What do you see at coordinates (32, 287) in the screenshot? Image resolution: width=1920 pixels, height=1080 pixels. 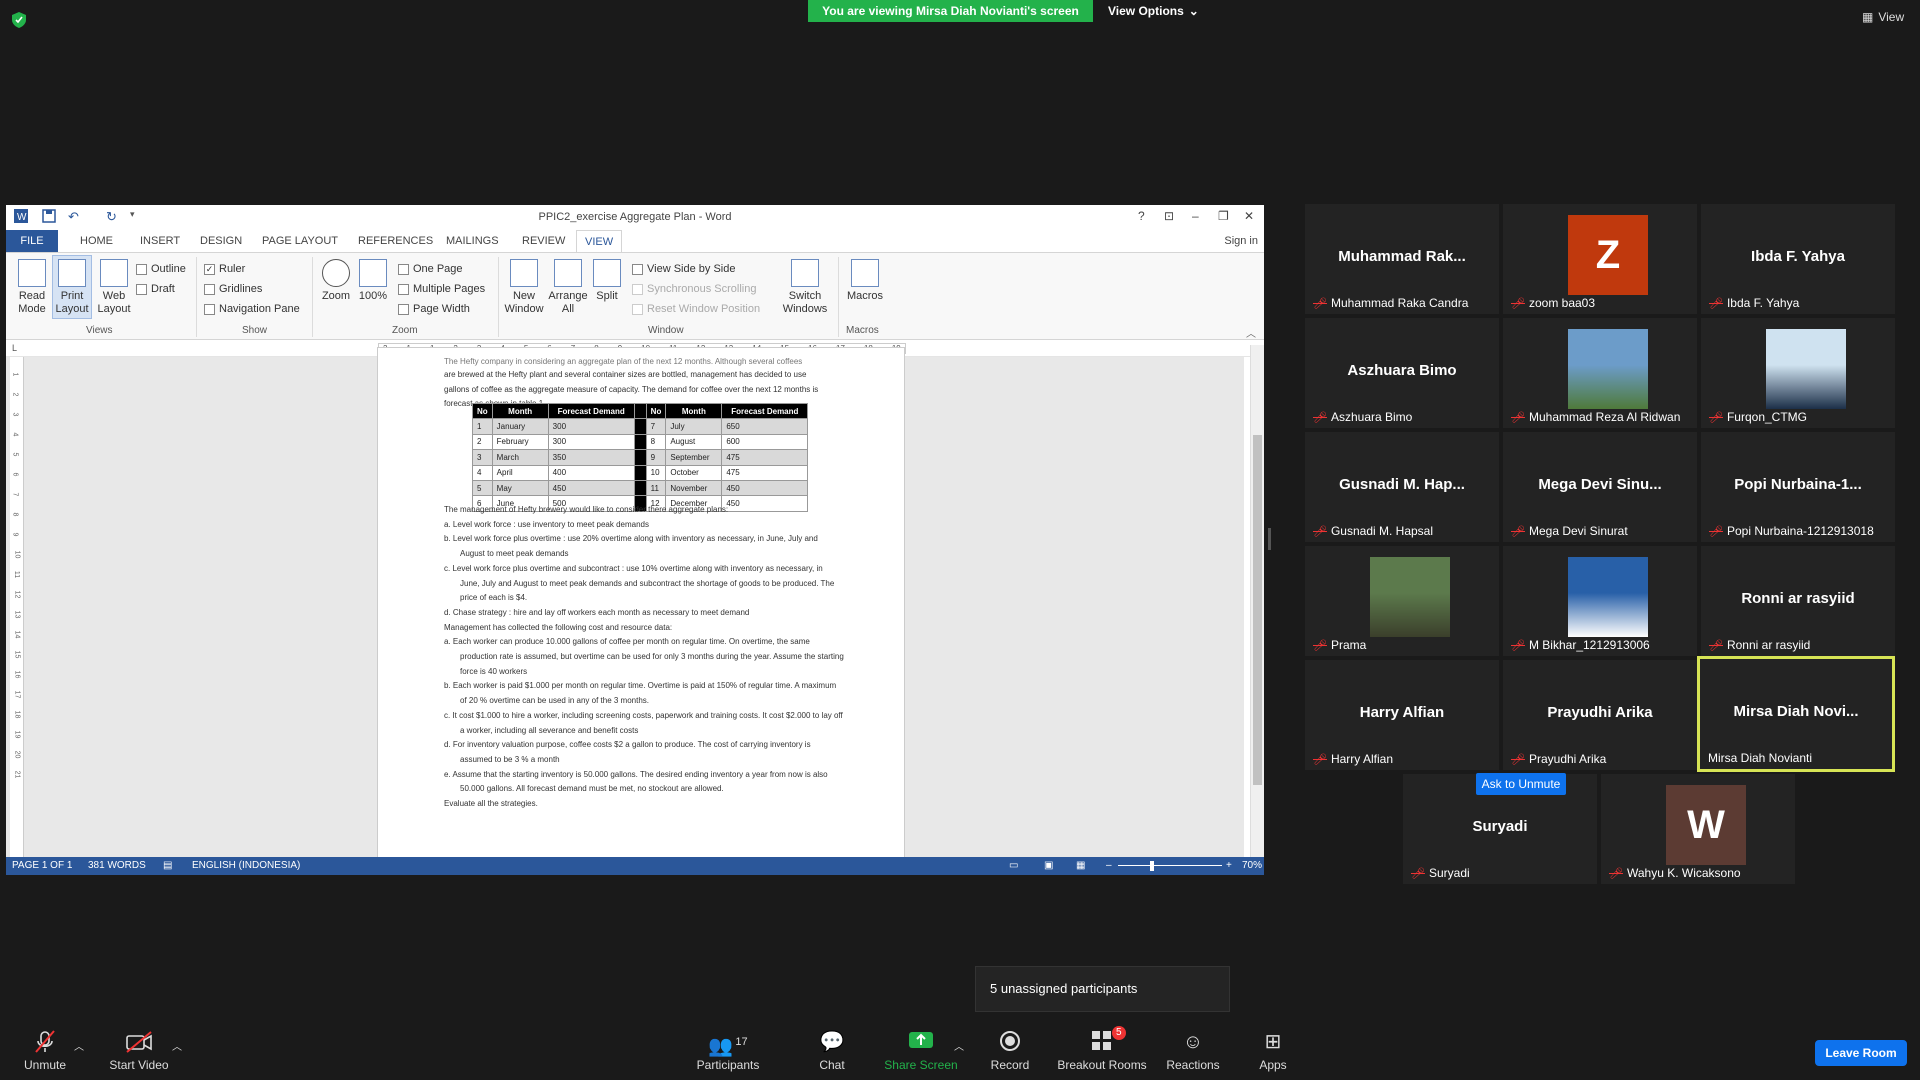 I see `read-mode-button: Read Mode` at bounding box center [32, 287].